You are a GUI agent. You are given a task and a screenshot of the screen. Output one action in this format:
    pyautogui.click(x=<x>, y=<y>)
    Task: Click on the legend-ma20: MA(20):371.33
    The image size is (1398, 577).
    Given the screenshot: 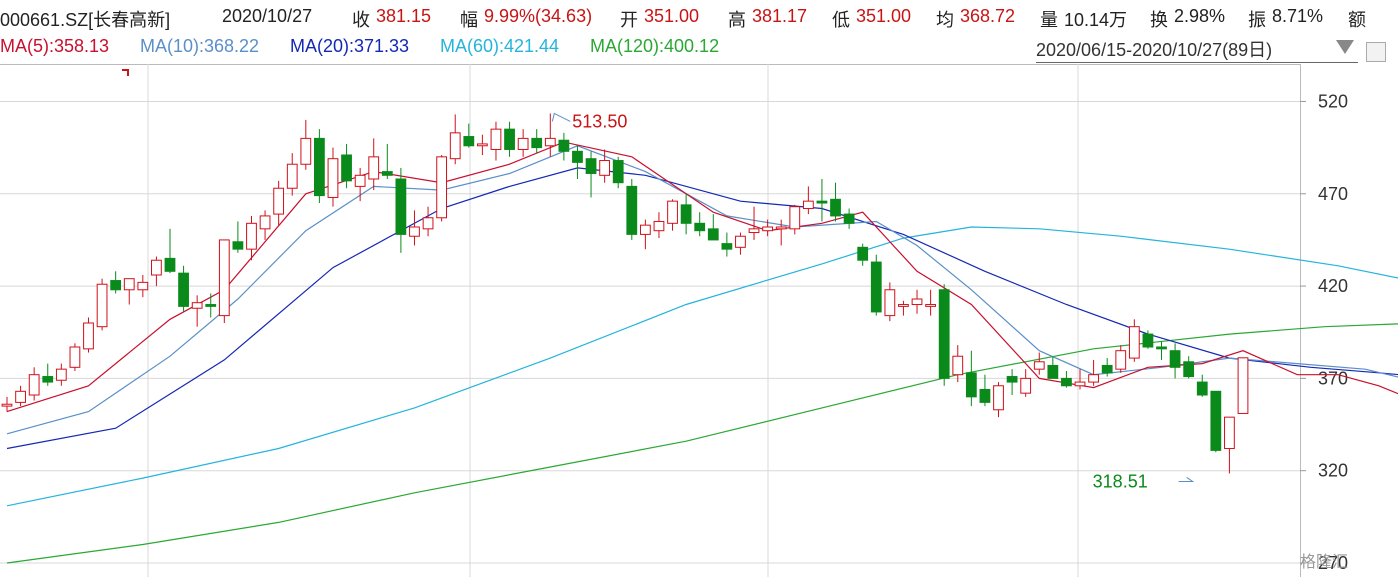 What is the action you would take?
    pyautogui.click(x=350, y=46)
    